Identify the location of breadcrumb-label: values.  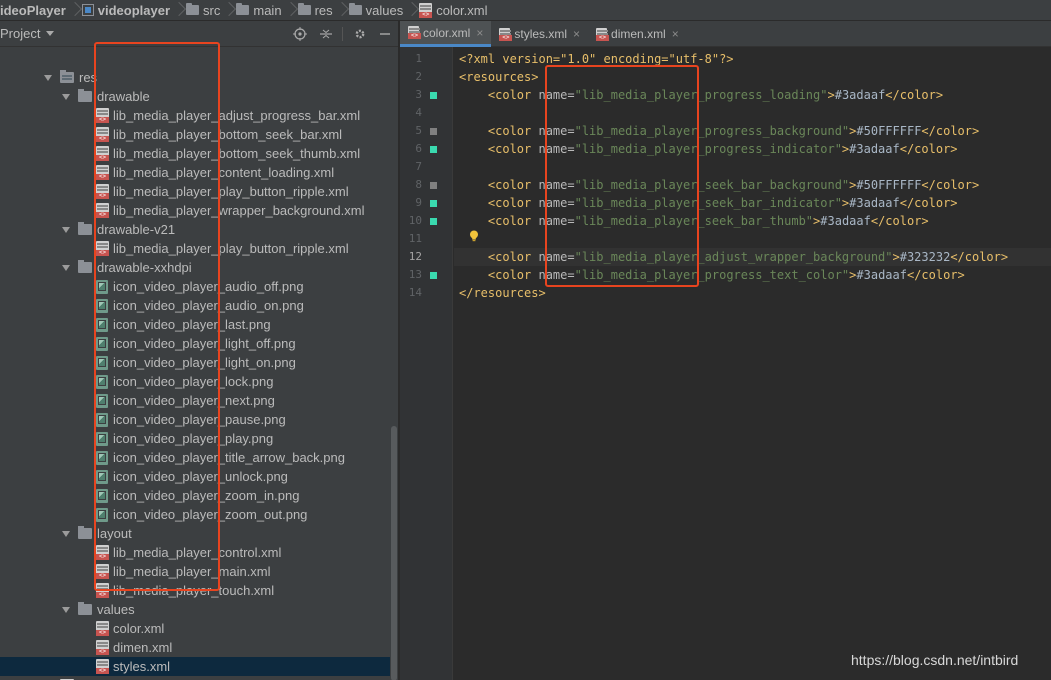
(384, 10).